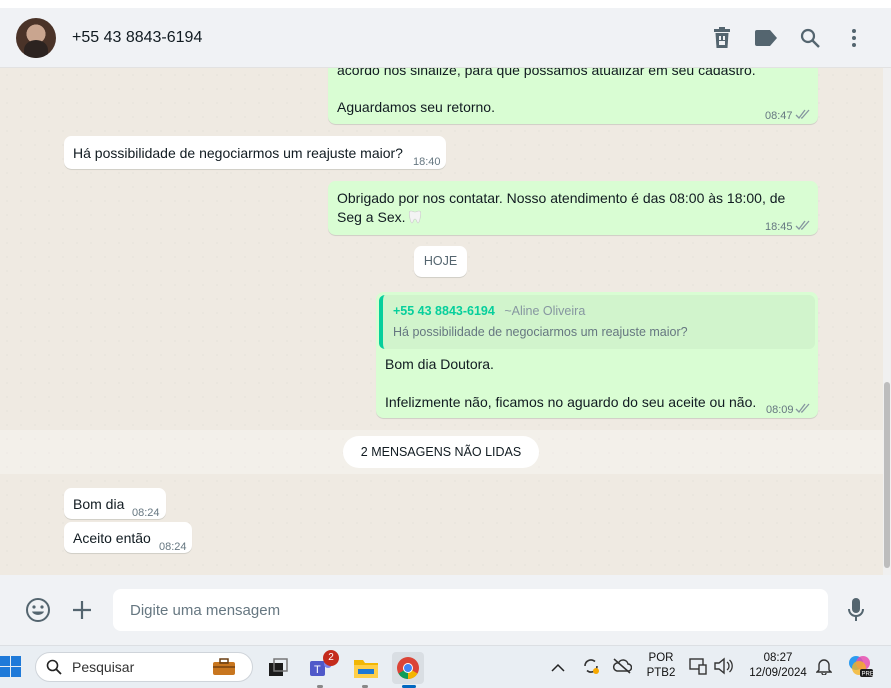  Describe the element at coordinates (854, 38) in the screenshot. I see `menu-icon` at that location.